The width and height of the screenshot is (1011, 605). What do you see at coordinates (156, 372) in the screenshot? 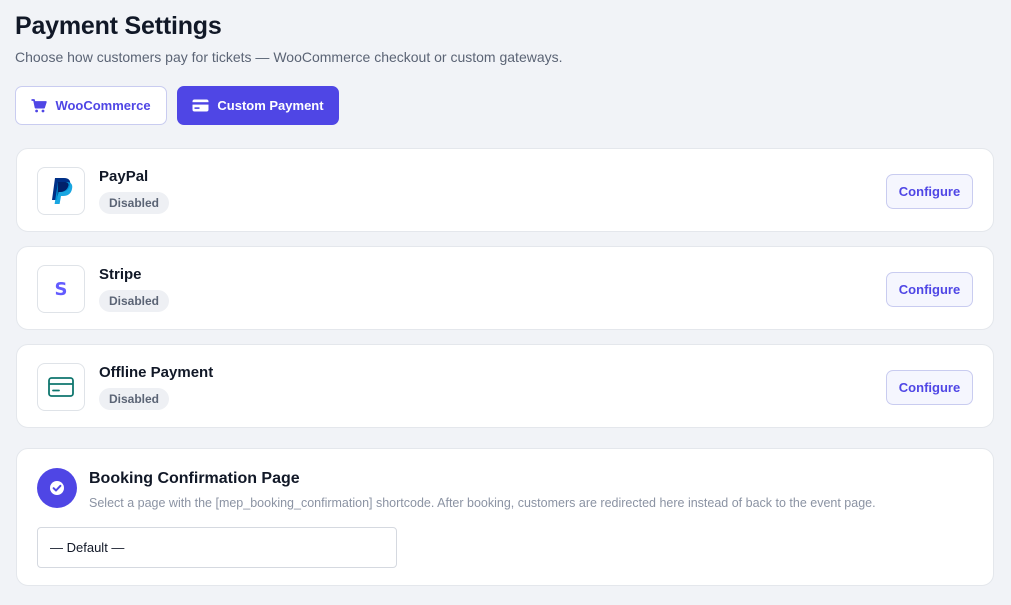
I see `gateway-name: Offline Payment` at bounding box center [156, 372].